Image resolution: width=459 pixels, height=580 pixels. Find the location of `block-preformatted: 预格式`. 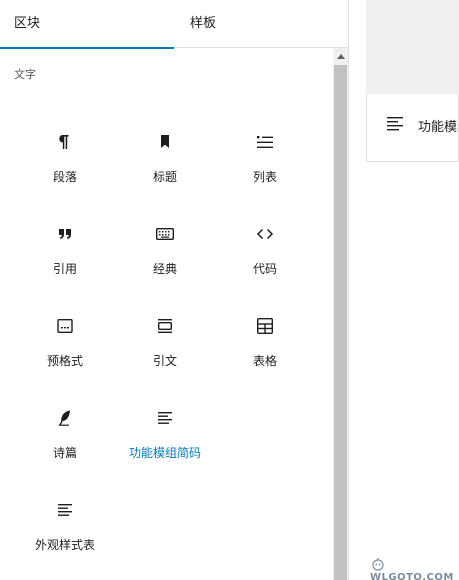

block-preformatted: 预格式 is located at coordinates (65, 337).